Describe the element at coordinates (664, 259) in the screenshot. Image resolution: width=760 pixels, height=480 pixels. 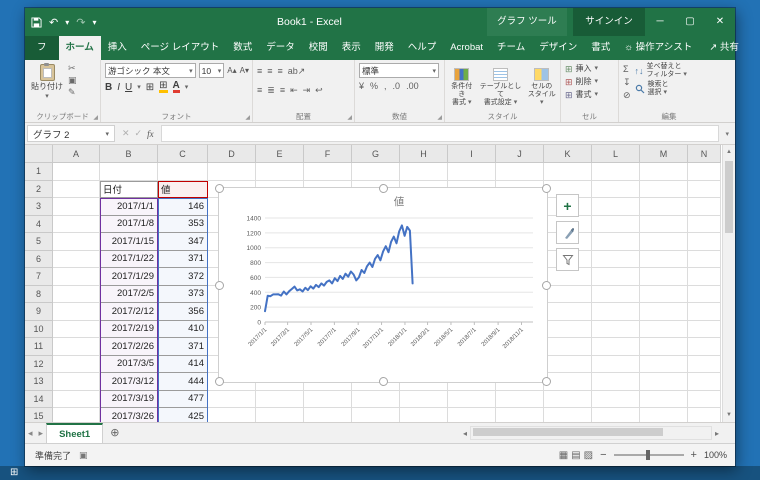
I see `cell-M6` at that location.